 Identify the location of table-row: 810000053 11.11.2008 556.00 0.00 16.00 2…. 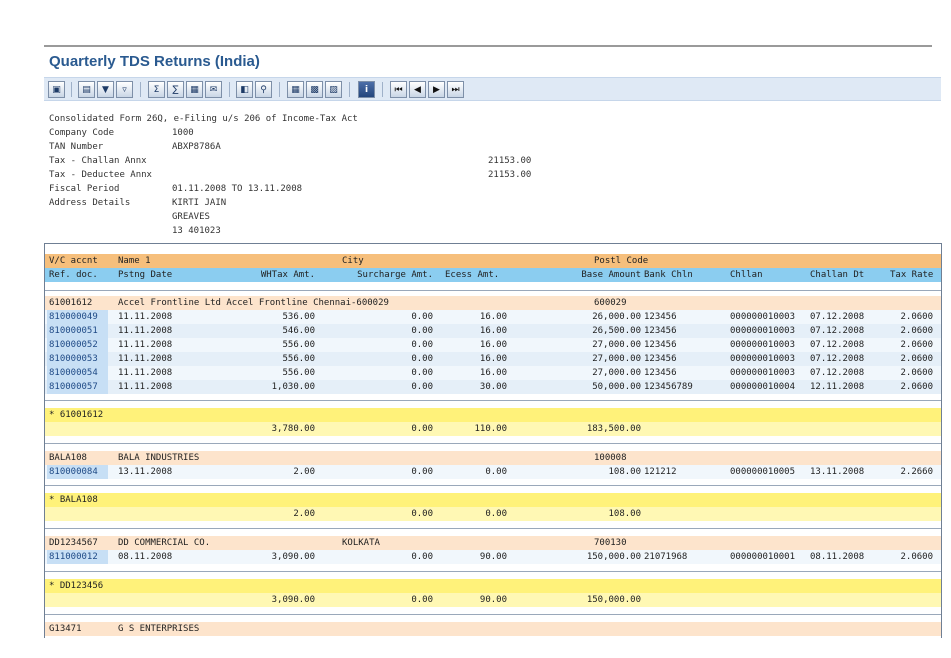
(493, 359).